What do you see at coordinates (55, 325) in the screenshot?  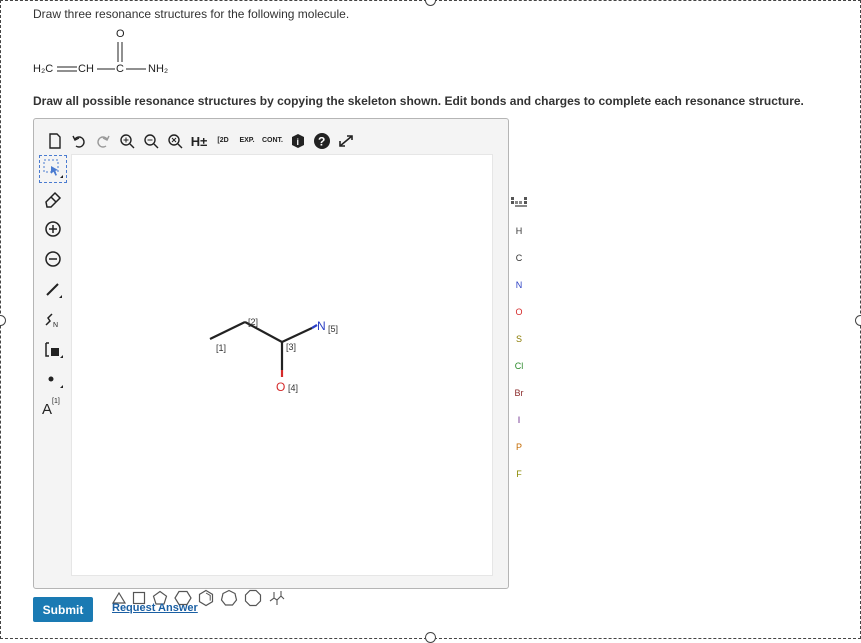 I see `svg-text: N` at bounding box center [55, 325].